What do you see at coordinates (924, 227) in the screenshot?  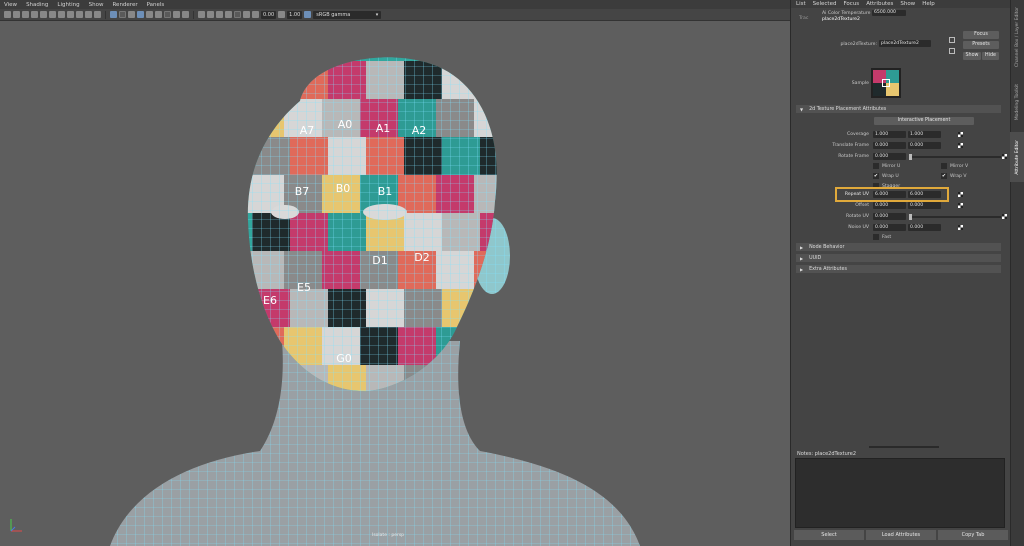 I see `noise-uv-v-field: 0.000` at bounding box center [924, 227].